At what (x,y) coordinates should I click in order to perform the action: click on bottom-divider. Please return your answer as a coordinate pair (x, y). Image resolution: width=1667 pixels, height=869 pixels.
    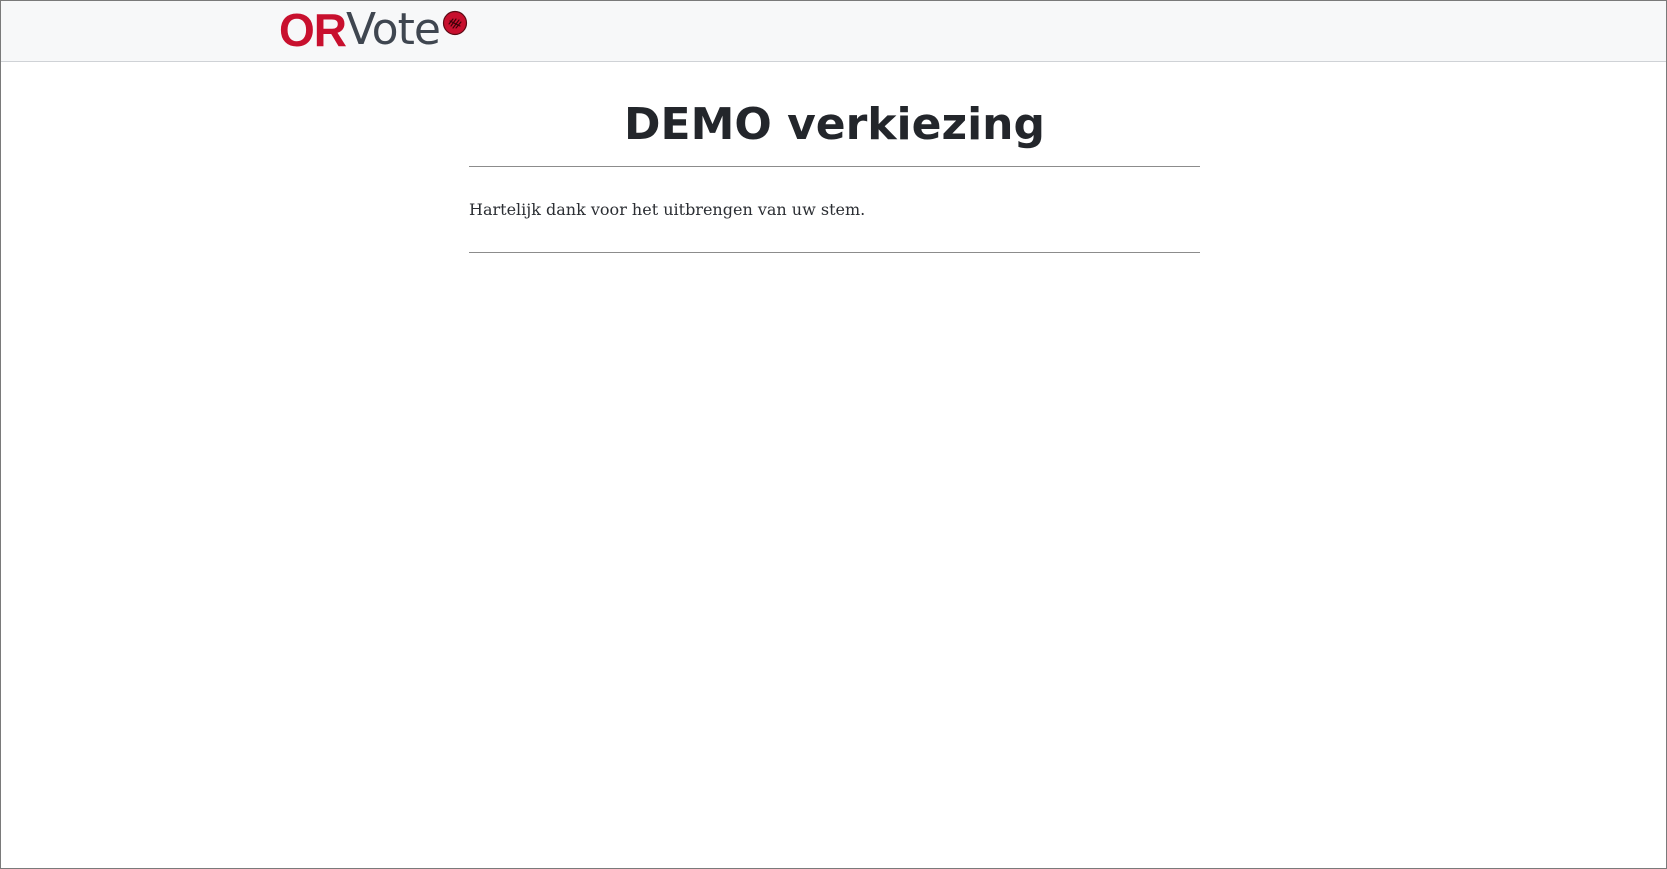
    Looking at the image, I should click on (834, 252).